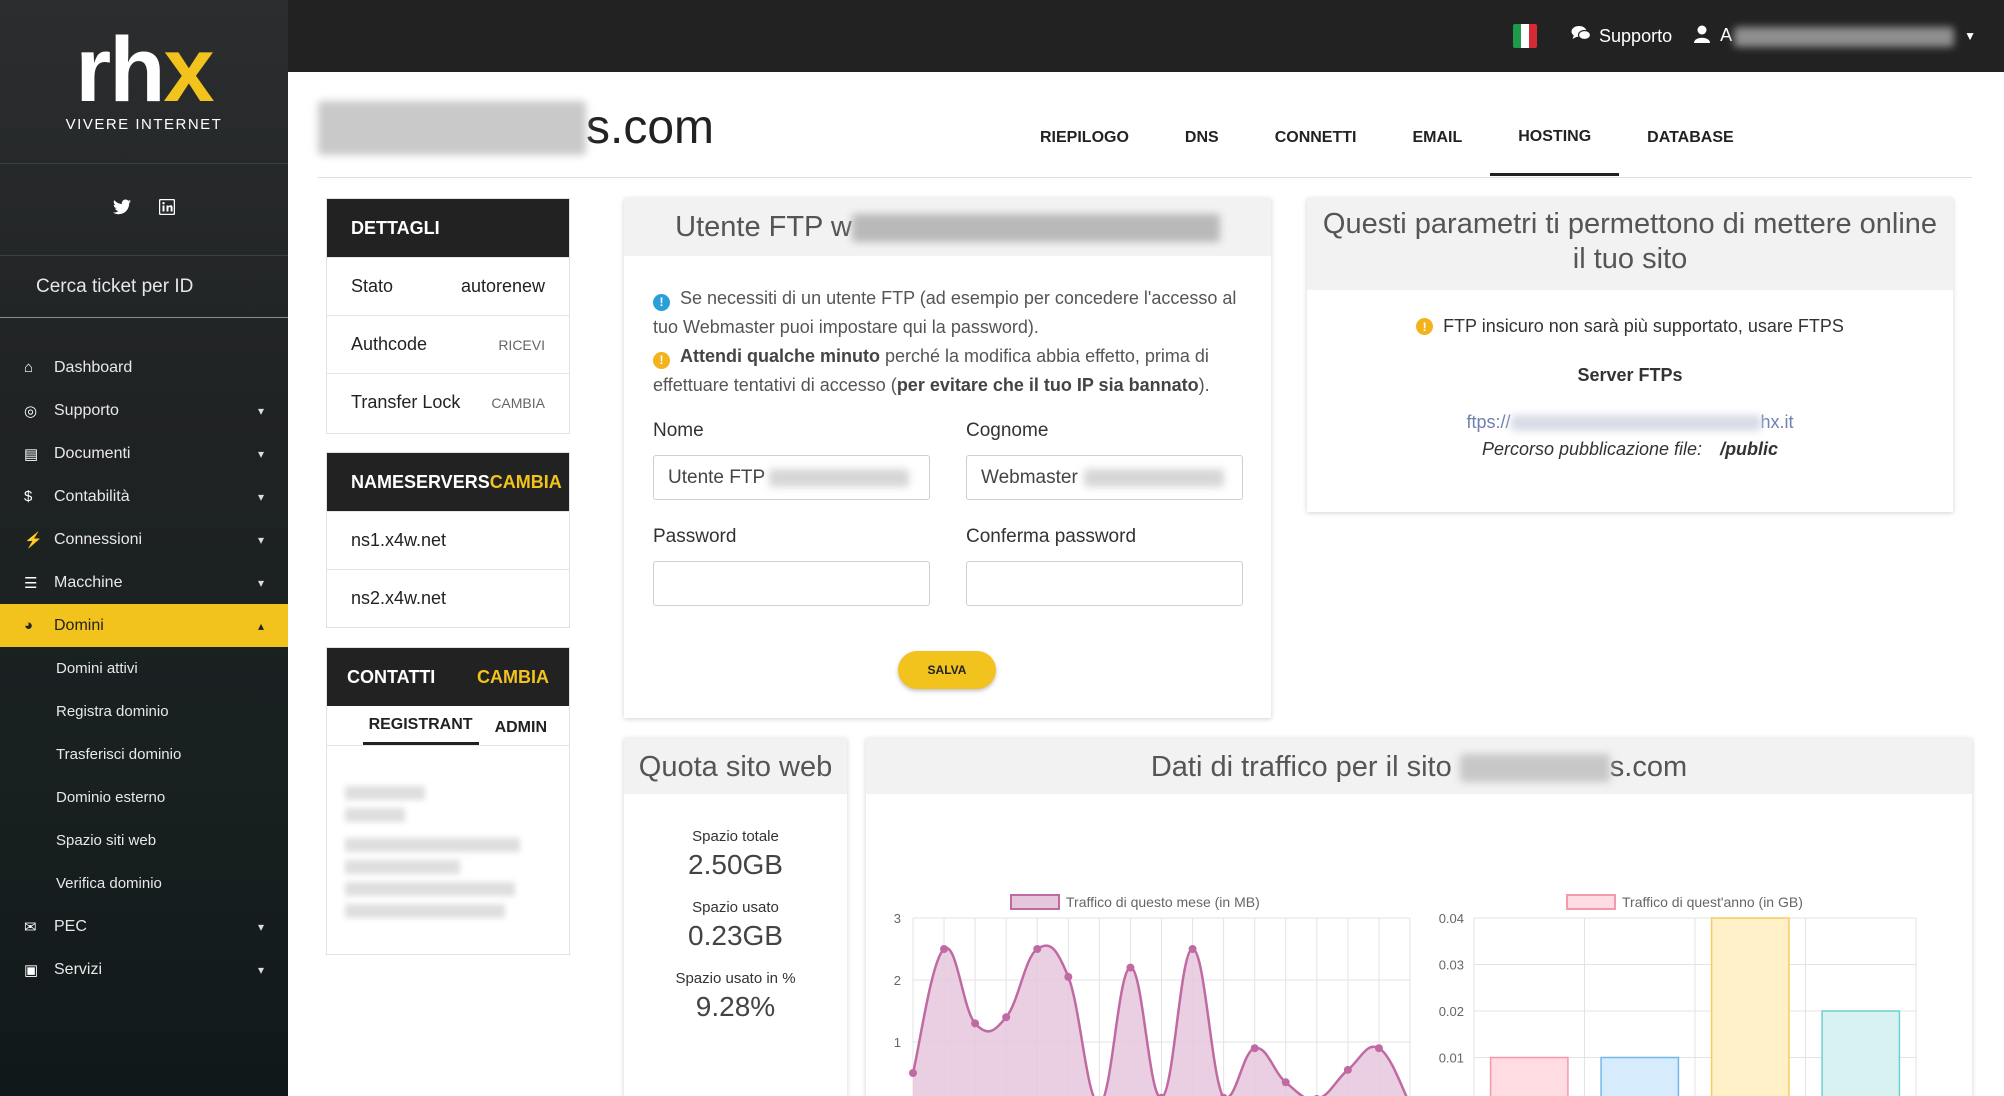 This screenshot has width=2004, height=1096. Describe the element at coordinates (448, 598) in the screenshot. I see `nameserver-item: ns2.x4w.net` at that location.